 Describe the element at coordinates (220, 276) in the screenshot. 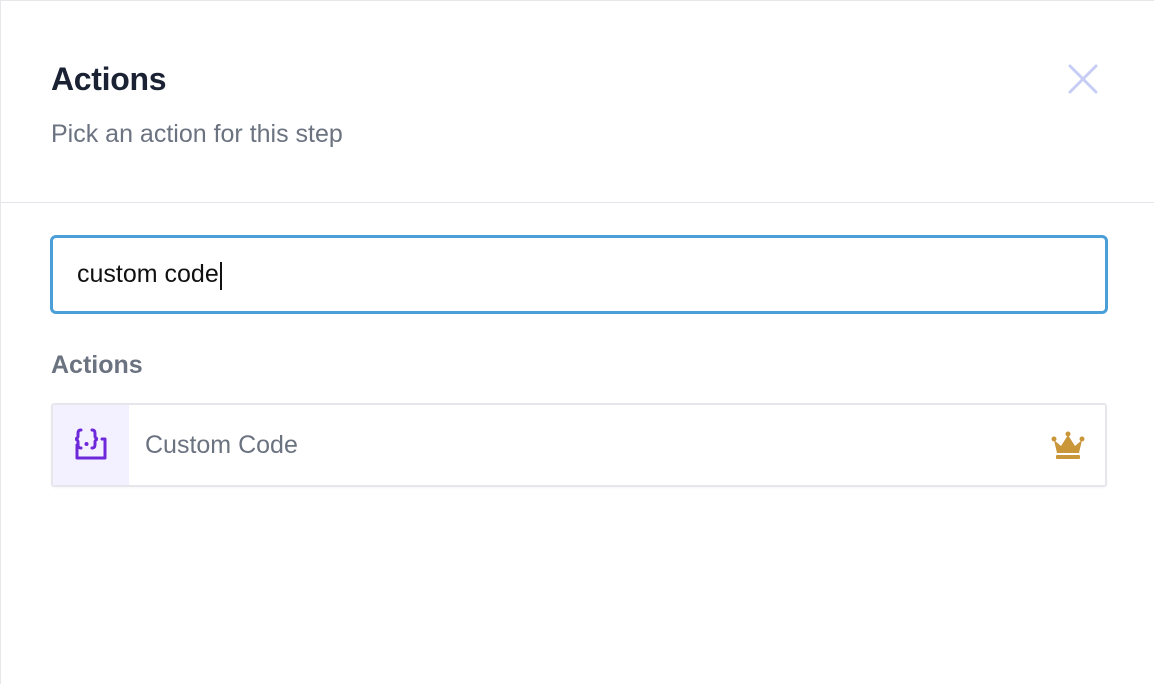

I see `text-caret` at that location.